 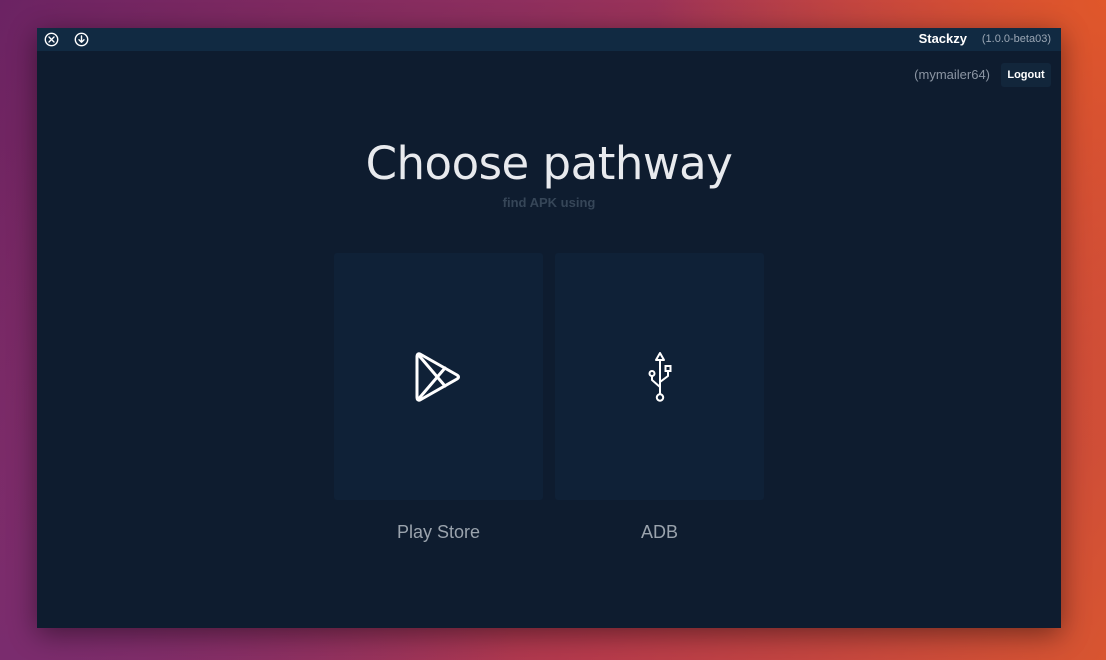 What do you see at coordinates (1016, 39) in the screenshot?
I see `app-version: (1.0.0-beta03)` at bounding box center [1016, 39].